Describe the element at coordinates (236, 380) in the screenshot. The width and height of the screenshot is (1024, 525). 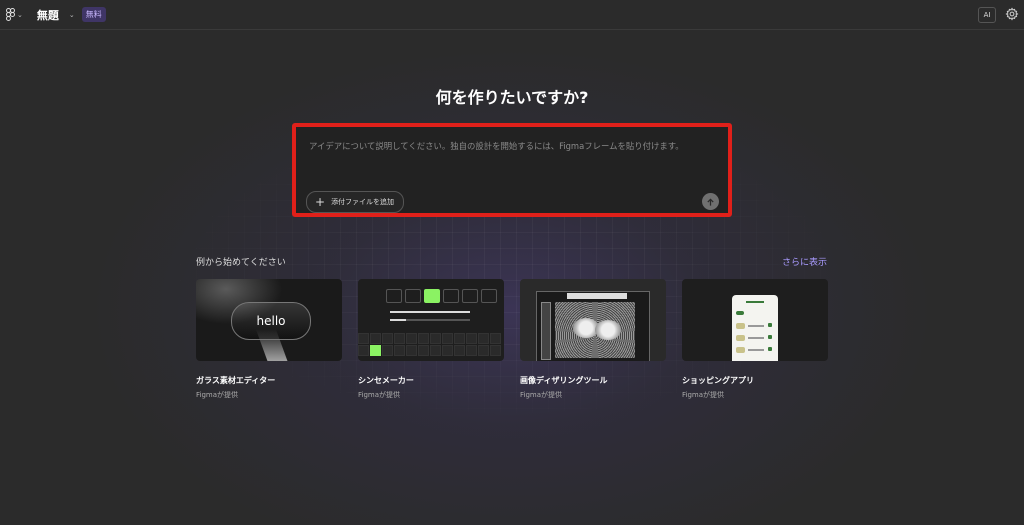
I see `card-title: ガラス素材エディター` at that location.